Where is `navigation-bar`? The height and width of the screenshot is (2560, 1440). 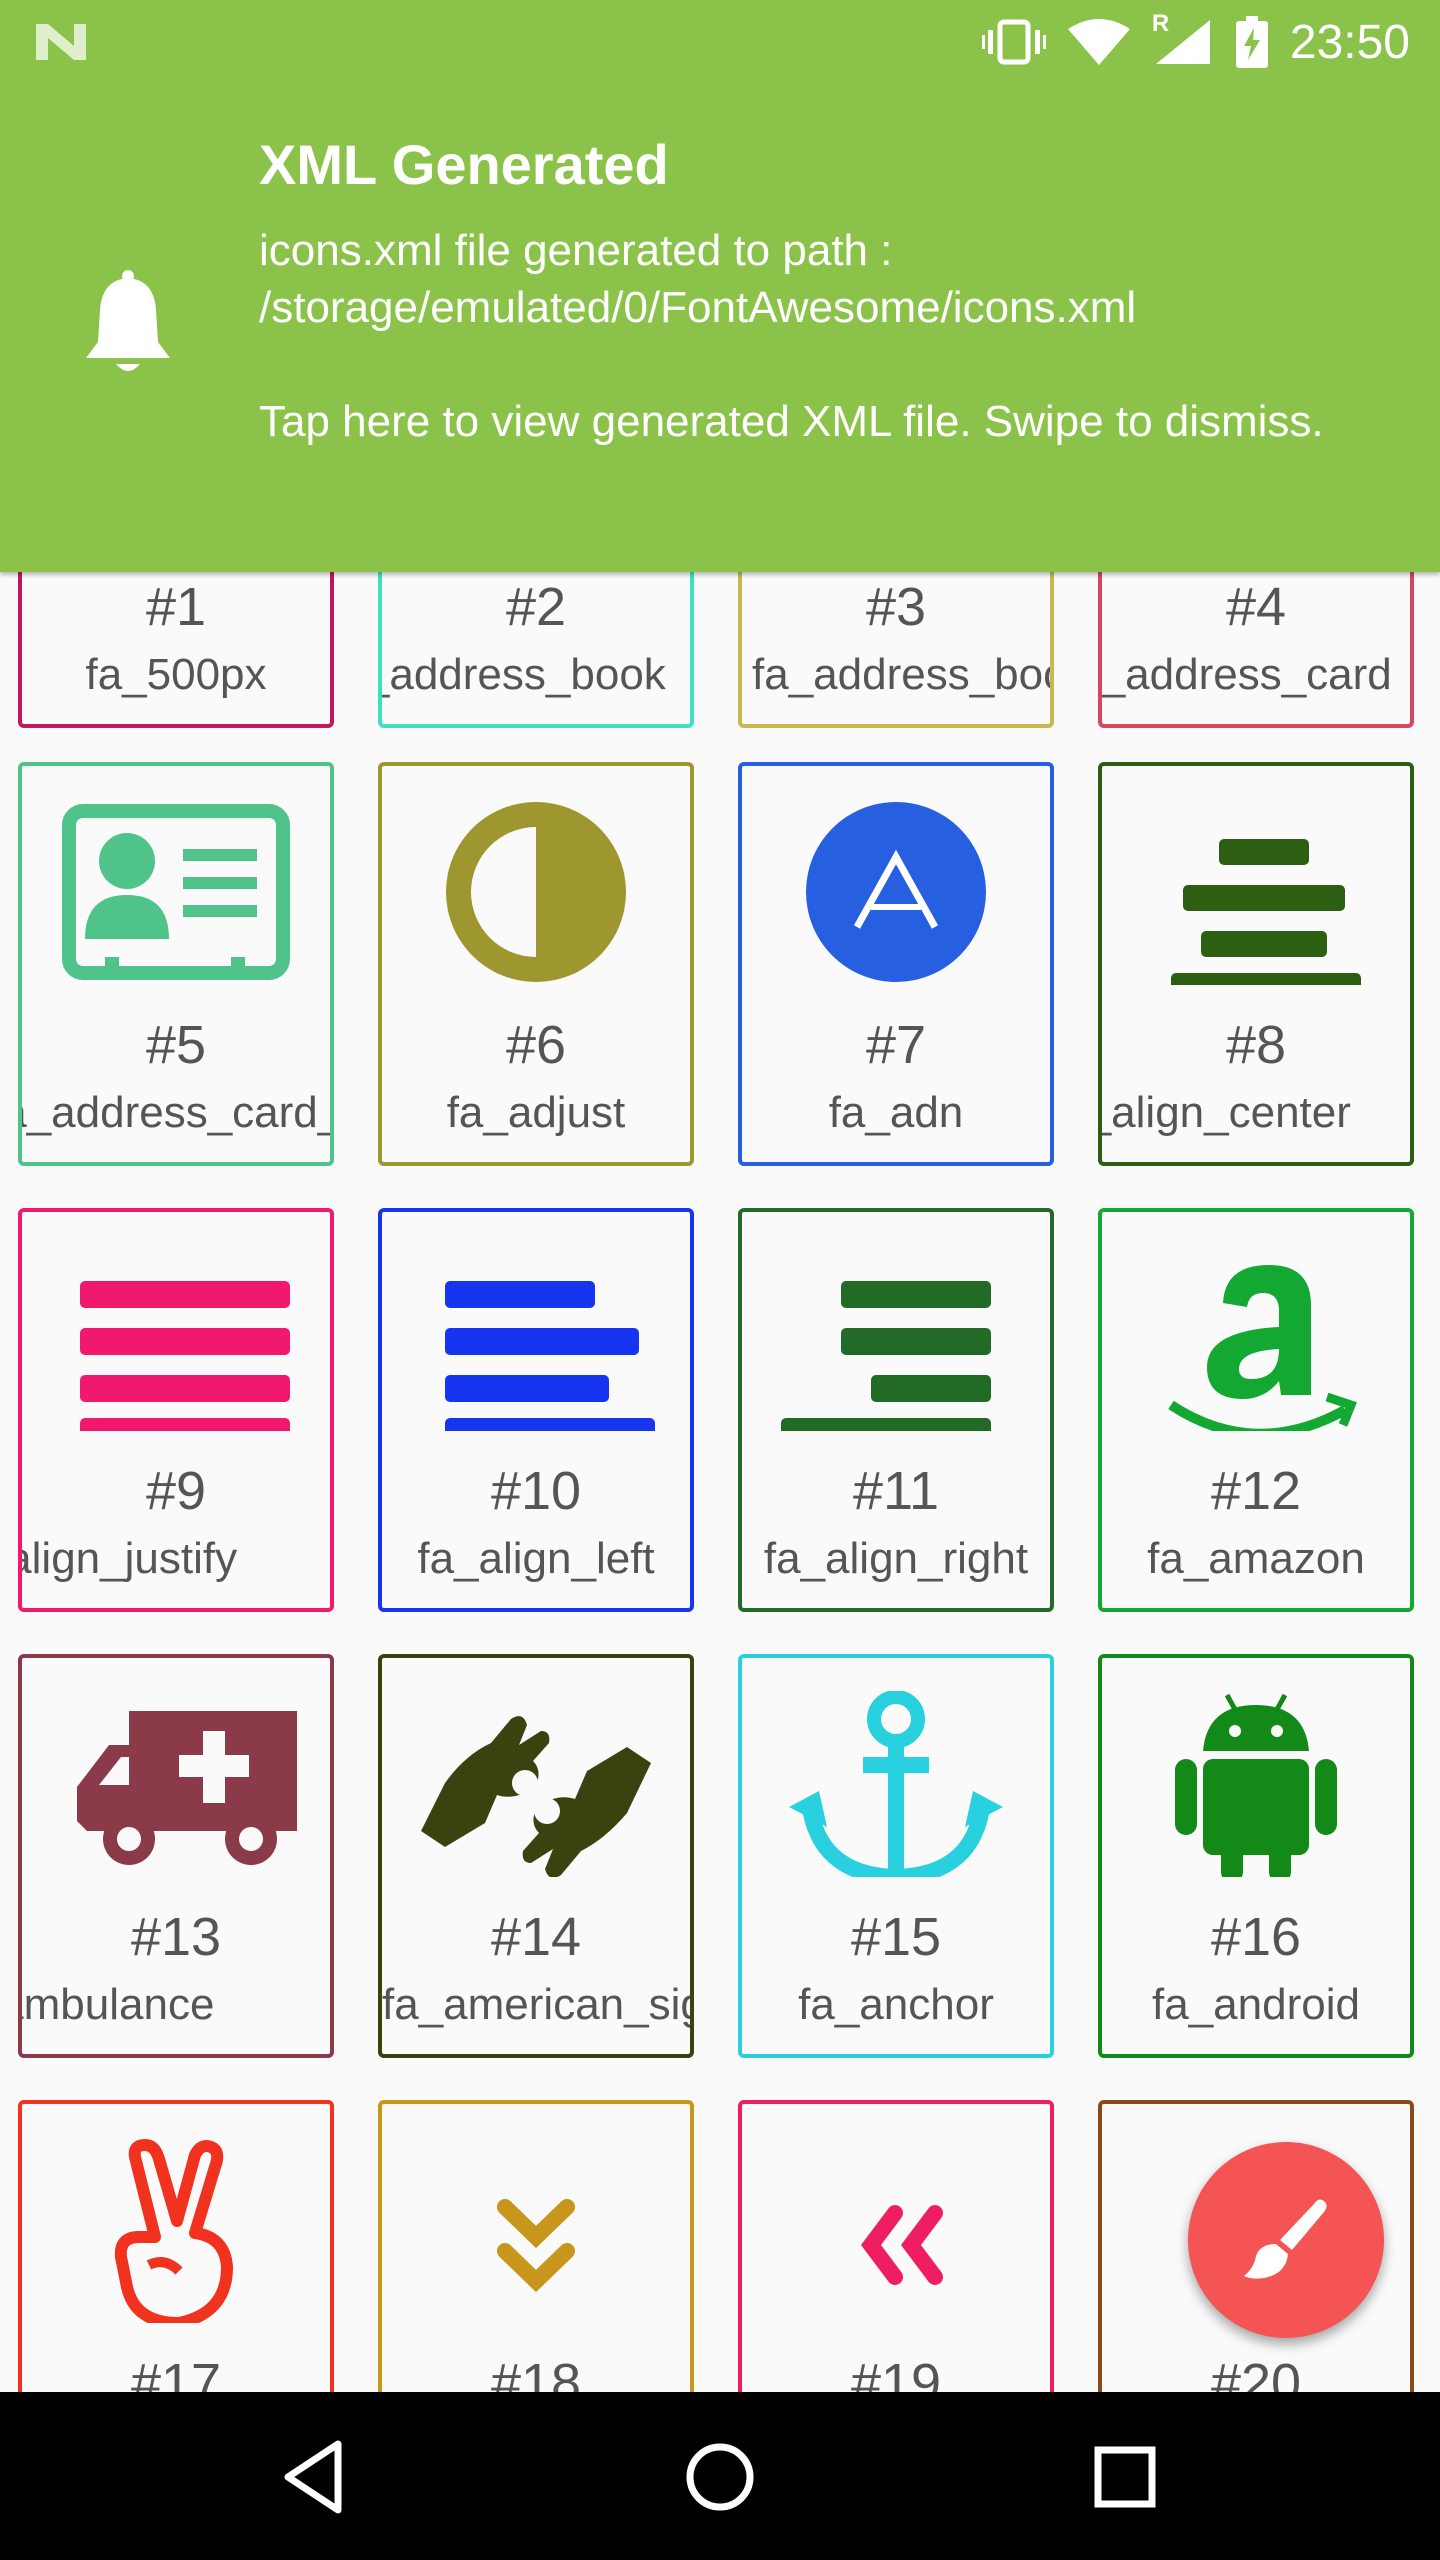
navigation-bar is located at coordinates (720, 2476).